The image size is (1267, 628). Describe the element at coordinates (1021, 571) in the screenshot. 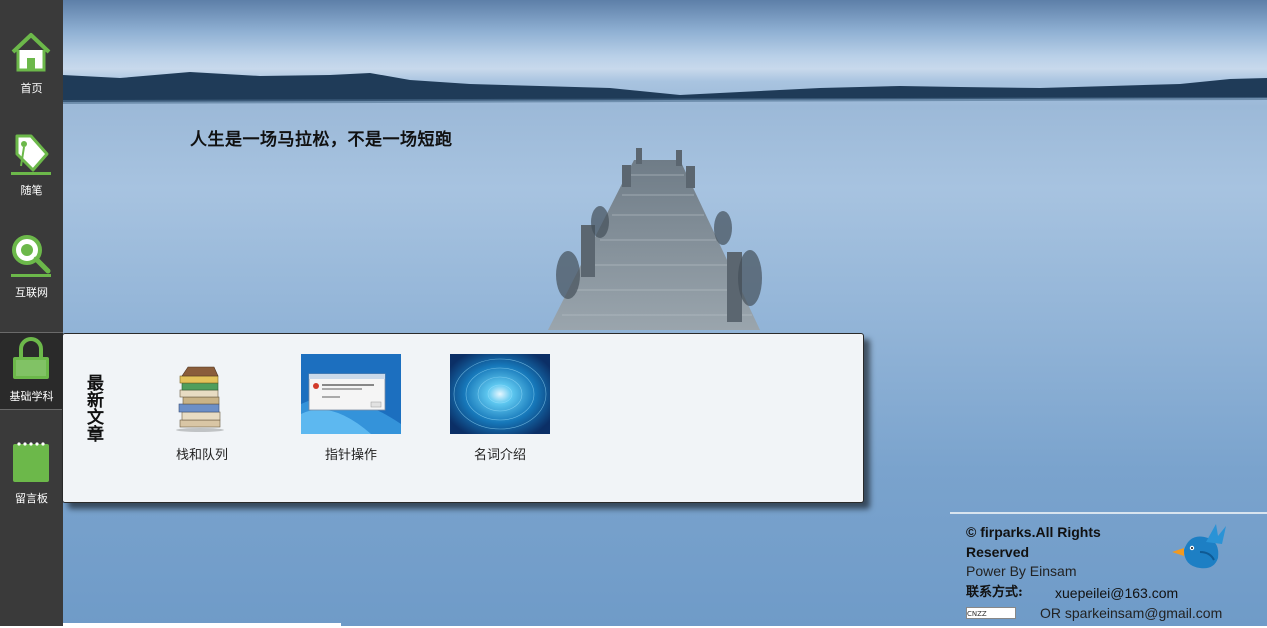

I see `powered-by-text: Power By Einsam` at that location.